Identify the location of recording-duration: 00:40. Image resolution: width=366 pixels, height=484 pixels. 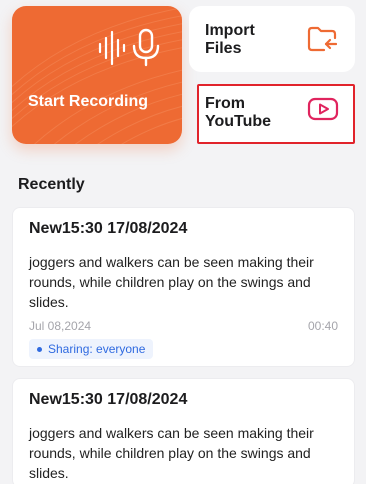
(322, 326).